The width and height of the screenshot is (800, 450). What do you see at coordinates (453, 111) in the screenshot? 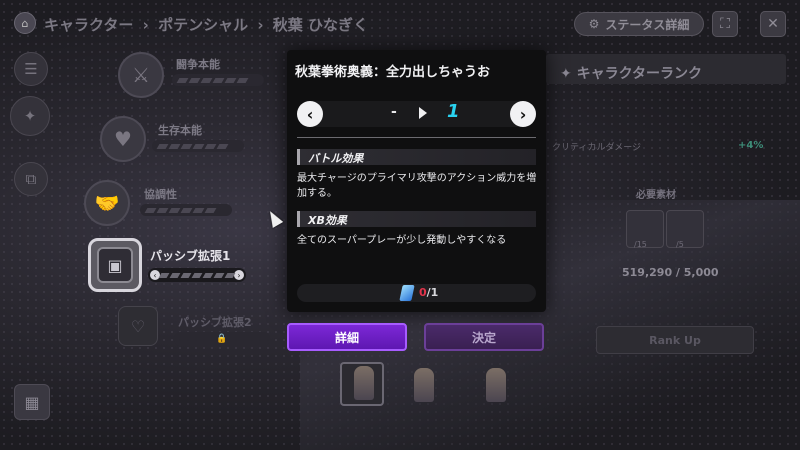
I see `next-level: 1` at bounding box center [453, 111].